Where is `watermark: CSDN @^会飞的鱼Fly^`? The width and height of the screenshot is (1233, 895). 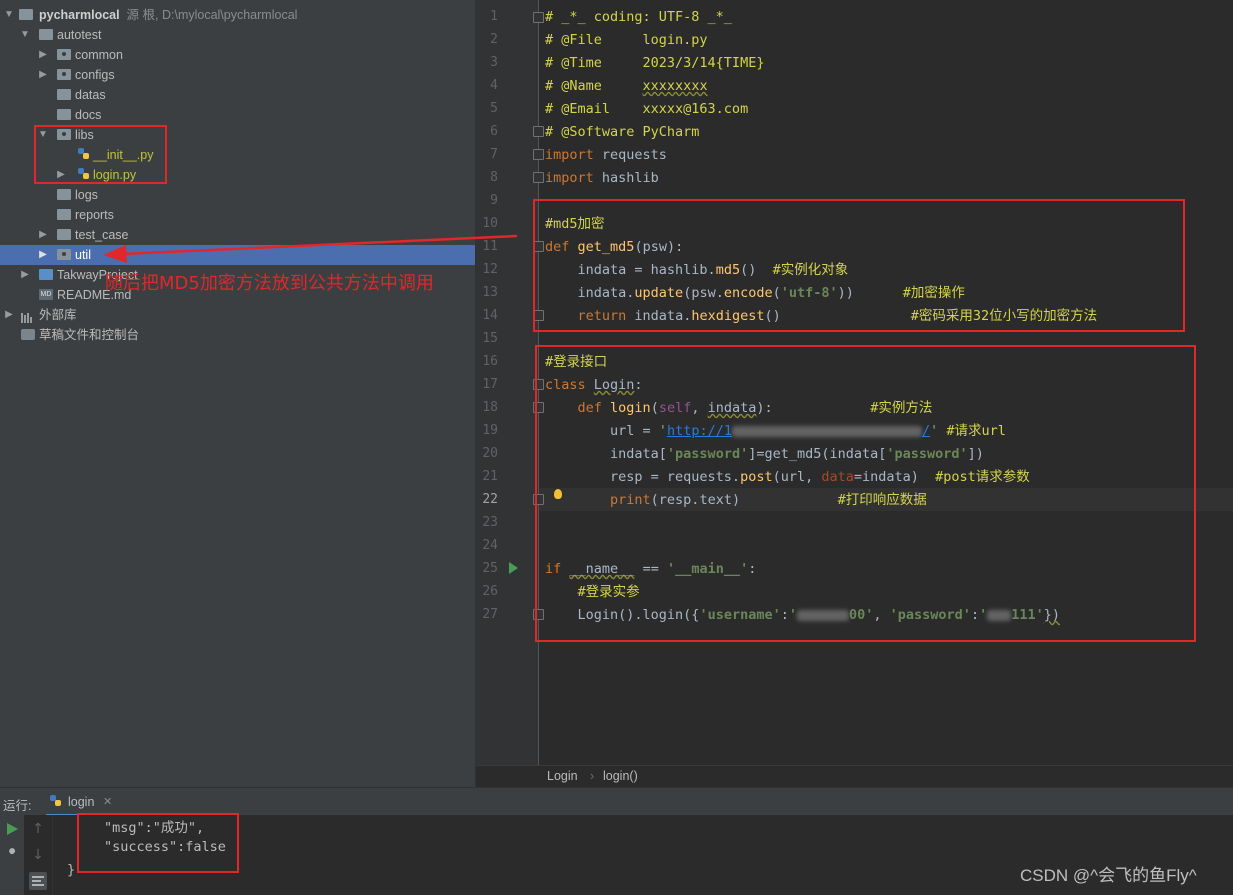 watermark: CSDN @^会飞的鱼Fly^ is located at coordinates (1108, 875).